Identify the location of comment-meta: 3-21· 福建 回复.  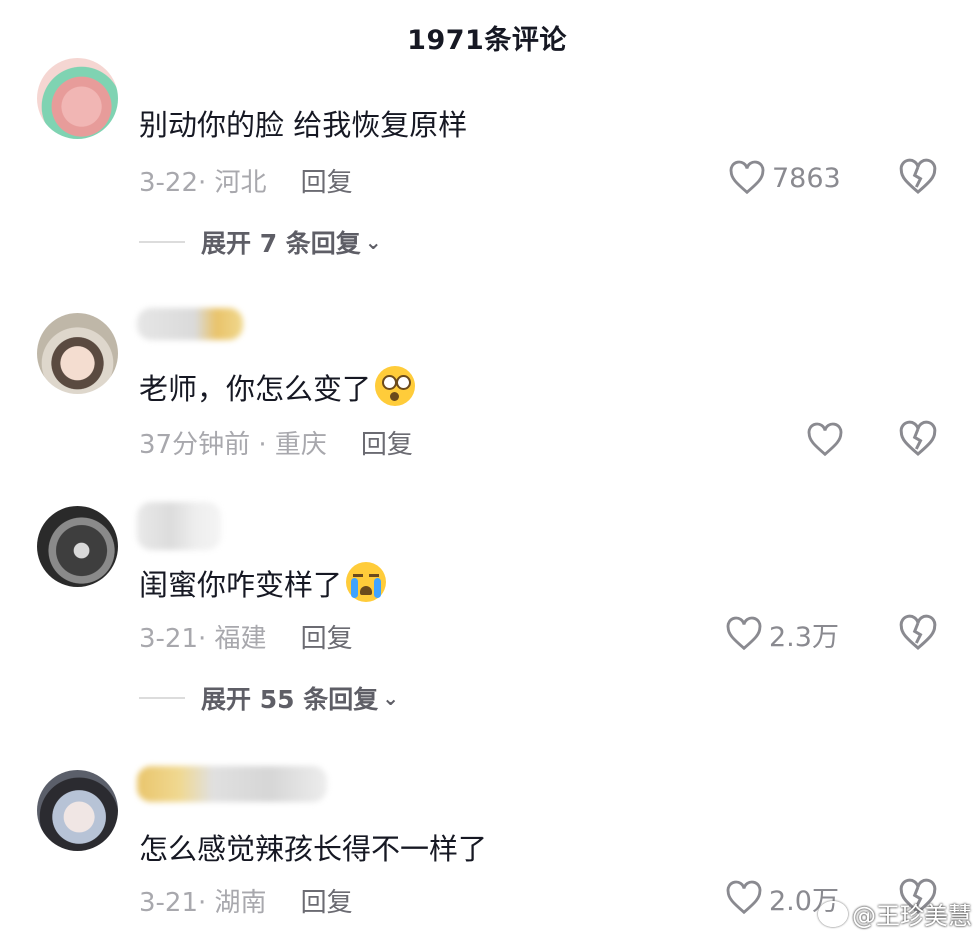
(246, 639).